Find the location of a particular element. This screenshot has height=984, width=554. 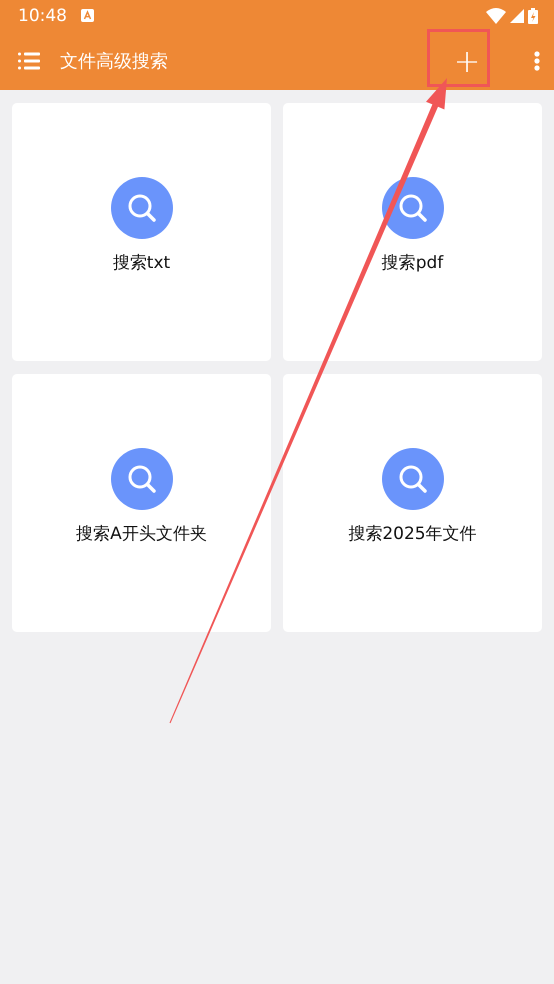

card-label: 搜索2025年文件 is located at coordinates (412, 534).